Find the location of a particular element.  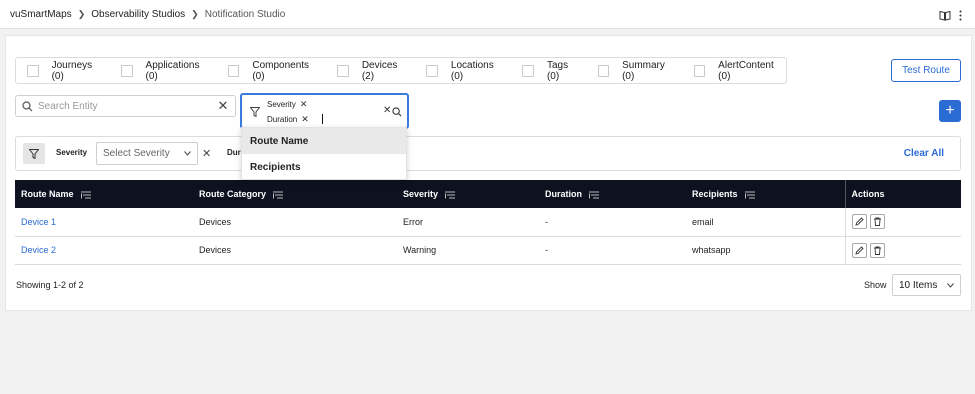

plus-icon: + is located at coordinates (950, 110).